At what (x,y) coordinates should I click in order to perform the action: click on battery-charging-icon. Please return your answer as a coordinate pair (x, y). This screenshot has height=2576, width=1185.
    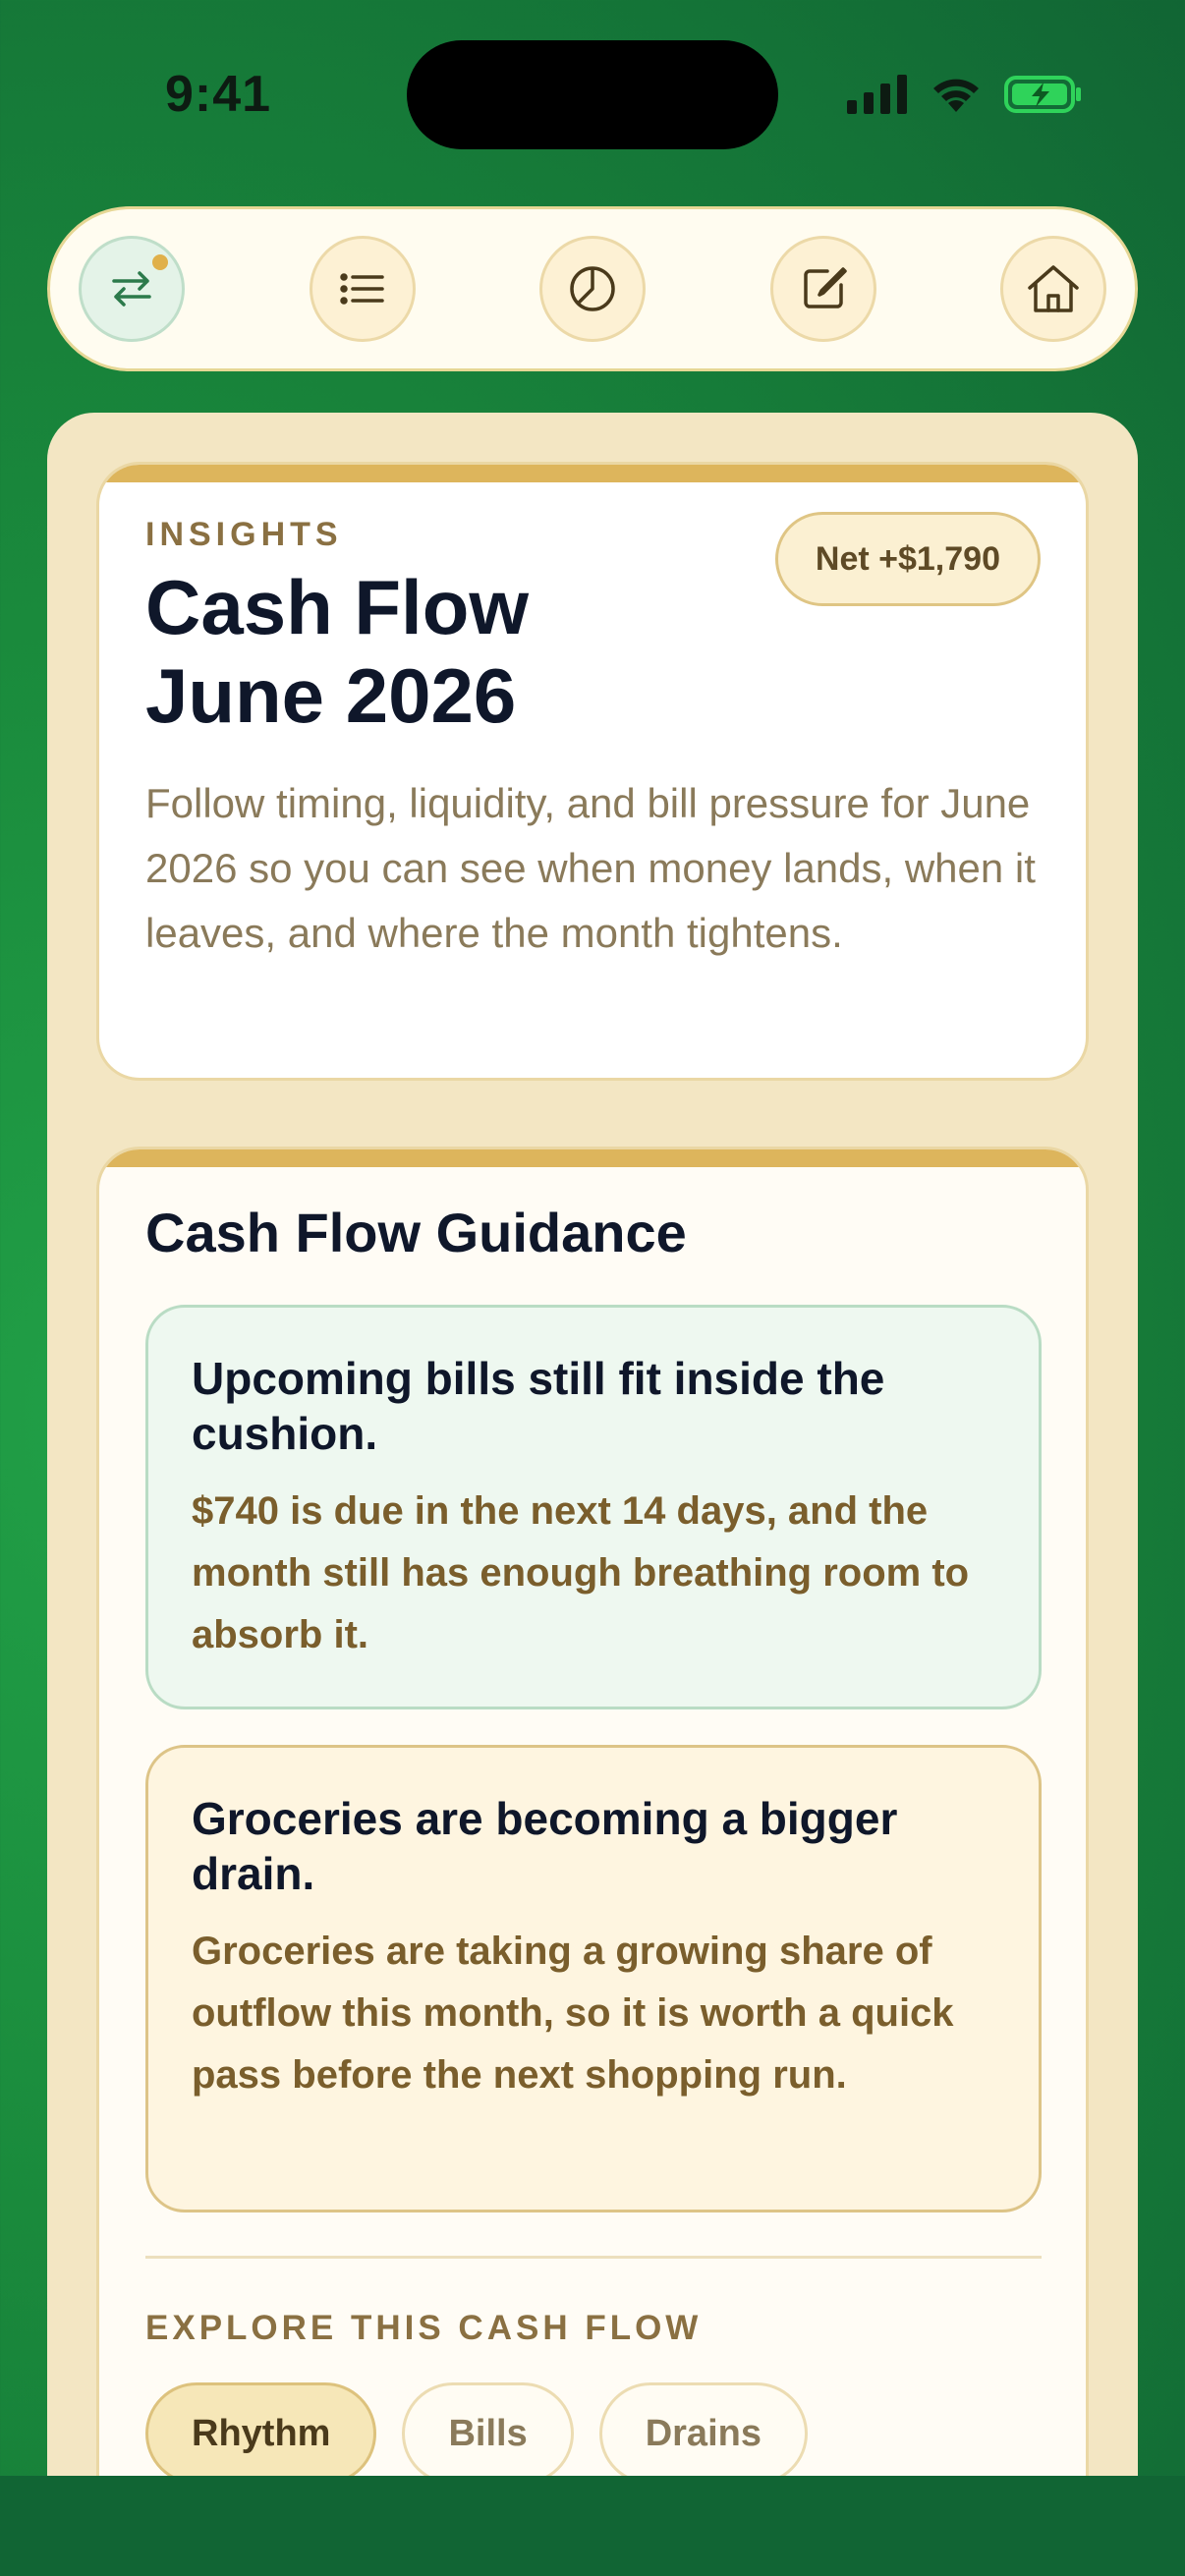
    Looking at the image, I should click on (1042, 94).